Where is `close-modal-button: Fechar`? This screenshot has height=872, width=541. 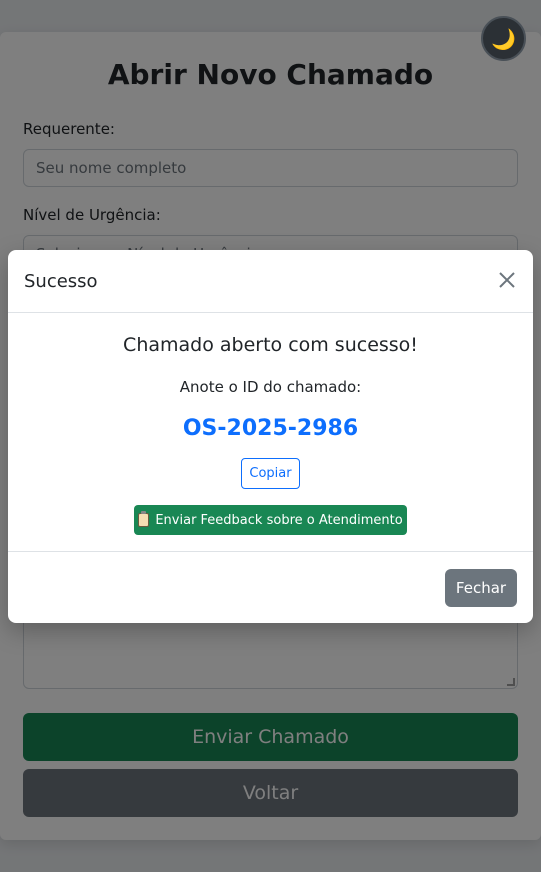 close-modal-button: Fechar is located at coordinates (481, 588).